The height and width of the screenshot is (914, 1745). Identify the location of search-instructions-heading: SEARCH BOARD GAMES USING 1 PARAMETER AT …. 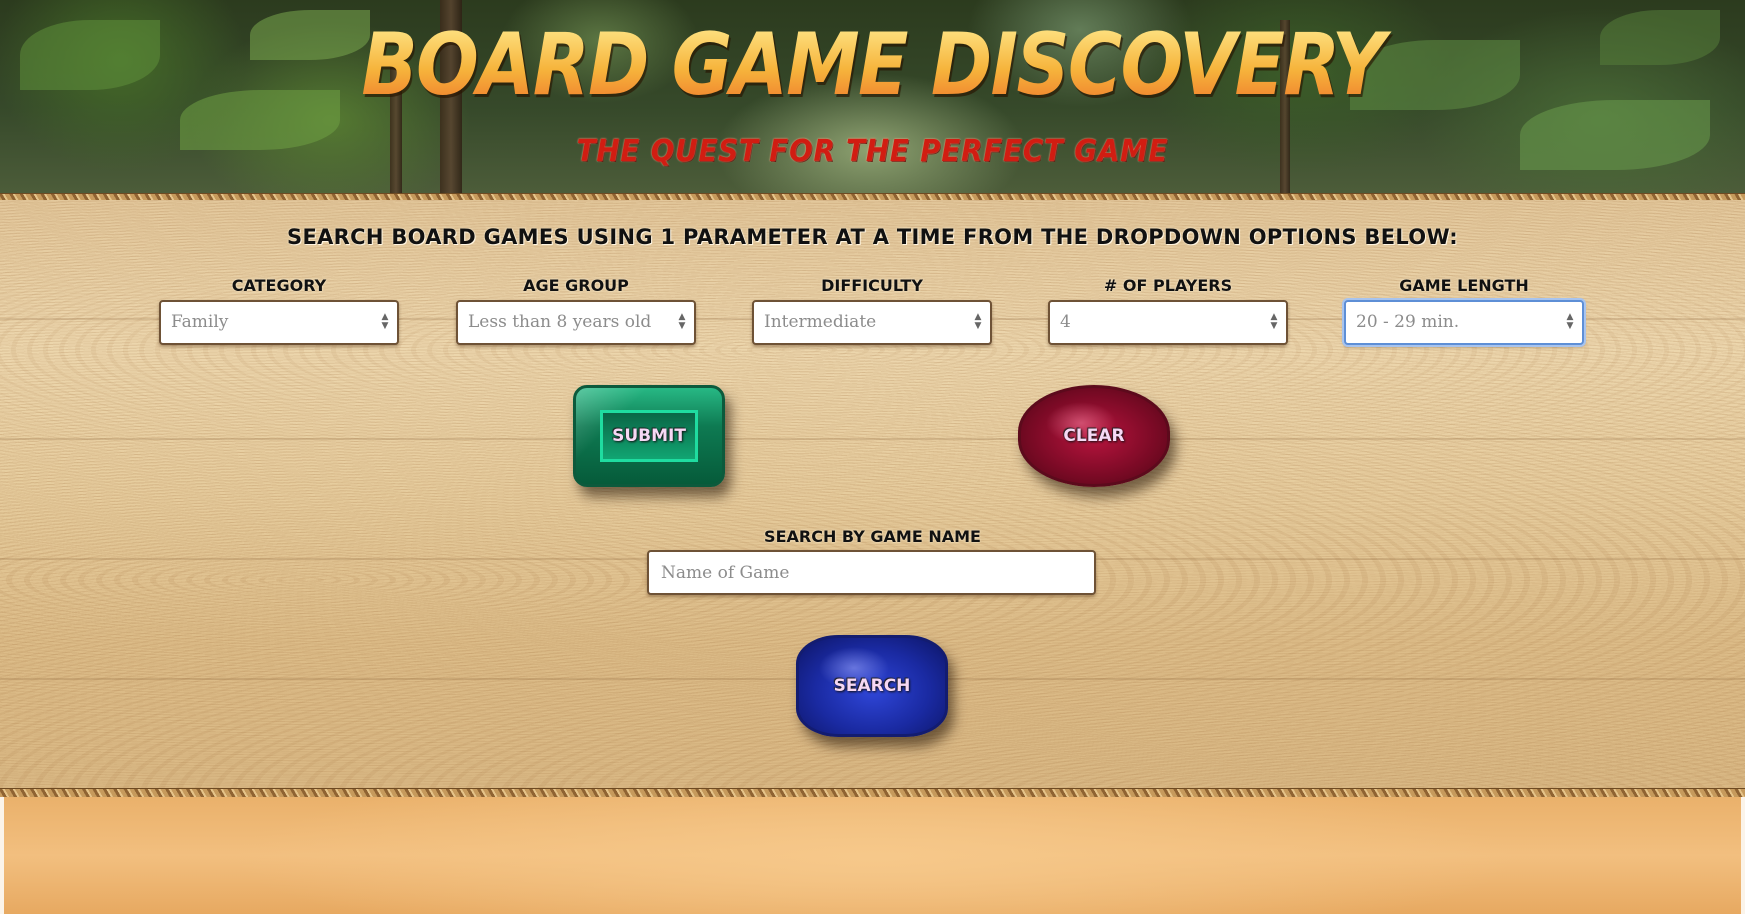
(872, 237).